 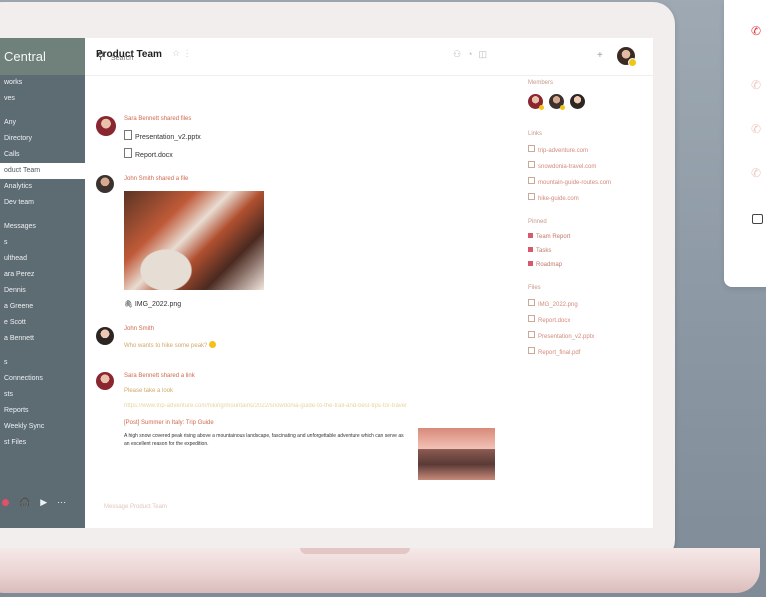 What do you see at coordinates (588, 303) in the screenshot?
I see `files-item: IMG_2022.png` at bounding box center [588, 303].